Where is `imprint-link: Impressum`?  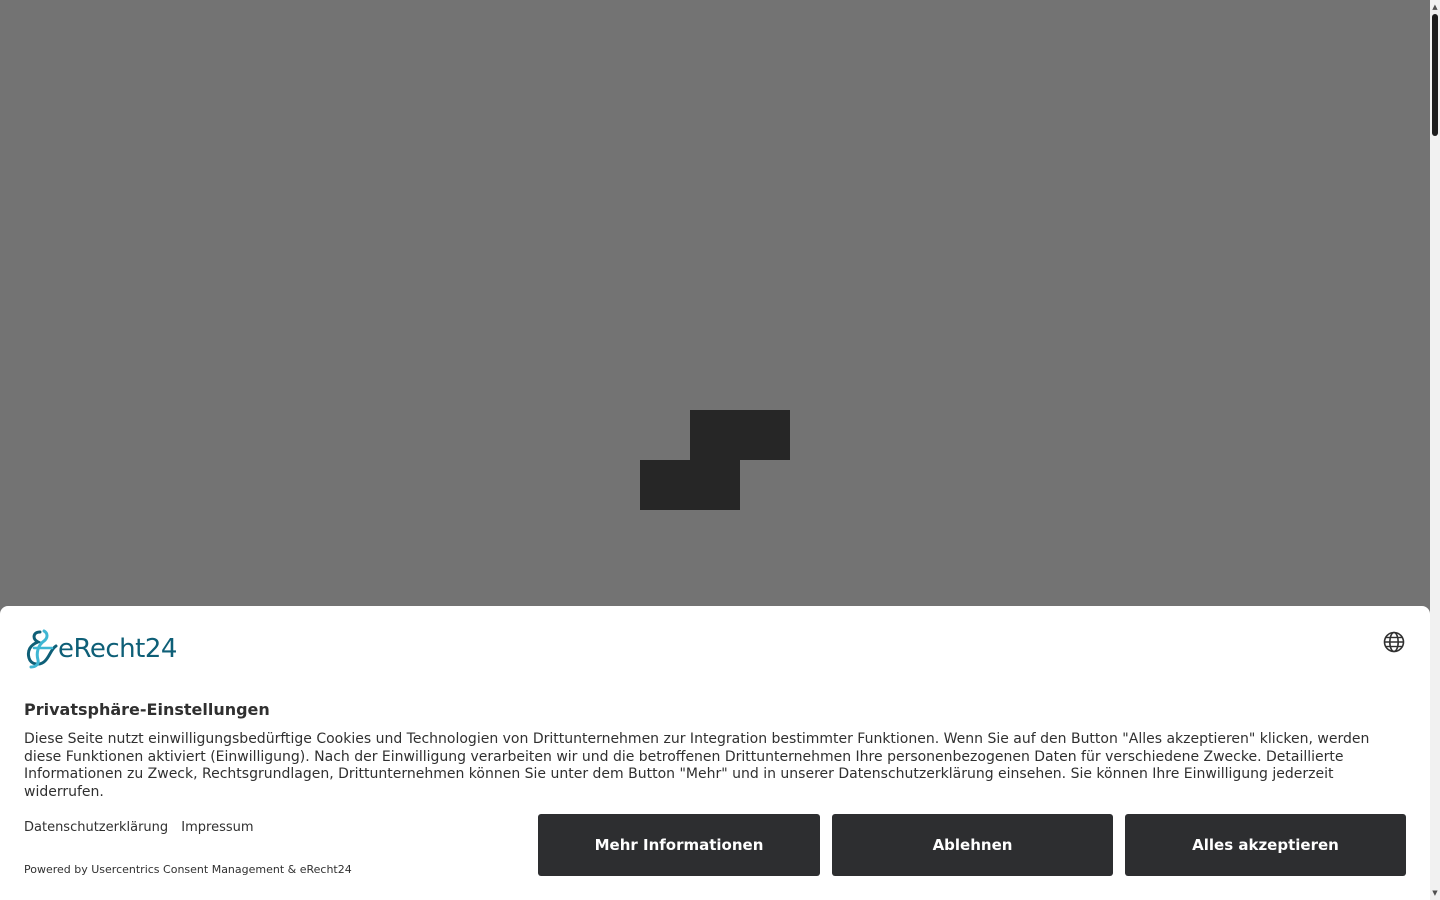 imprint-link: Impressum is located at coordinates (217, 827).